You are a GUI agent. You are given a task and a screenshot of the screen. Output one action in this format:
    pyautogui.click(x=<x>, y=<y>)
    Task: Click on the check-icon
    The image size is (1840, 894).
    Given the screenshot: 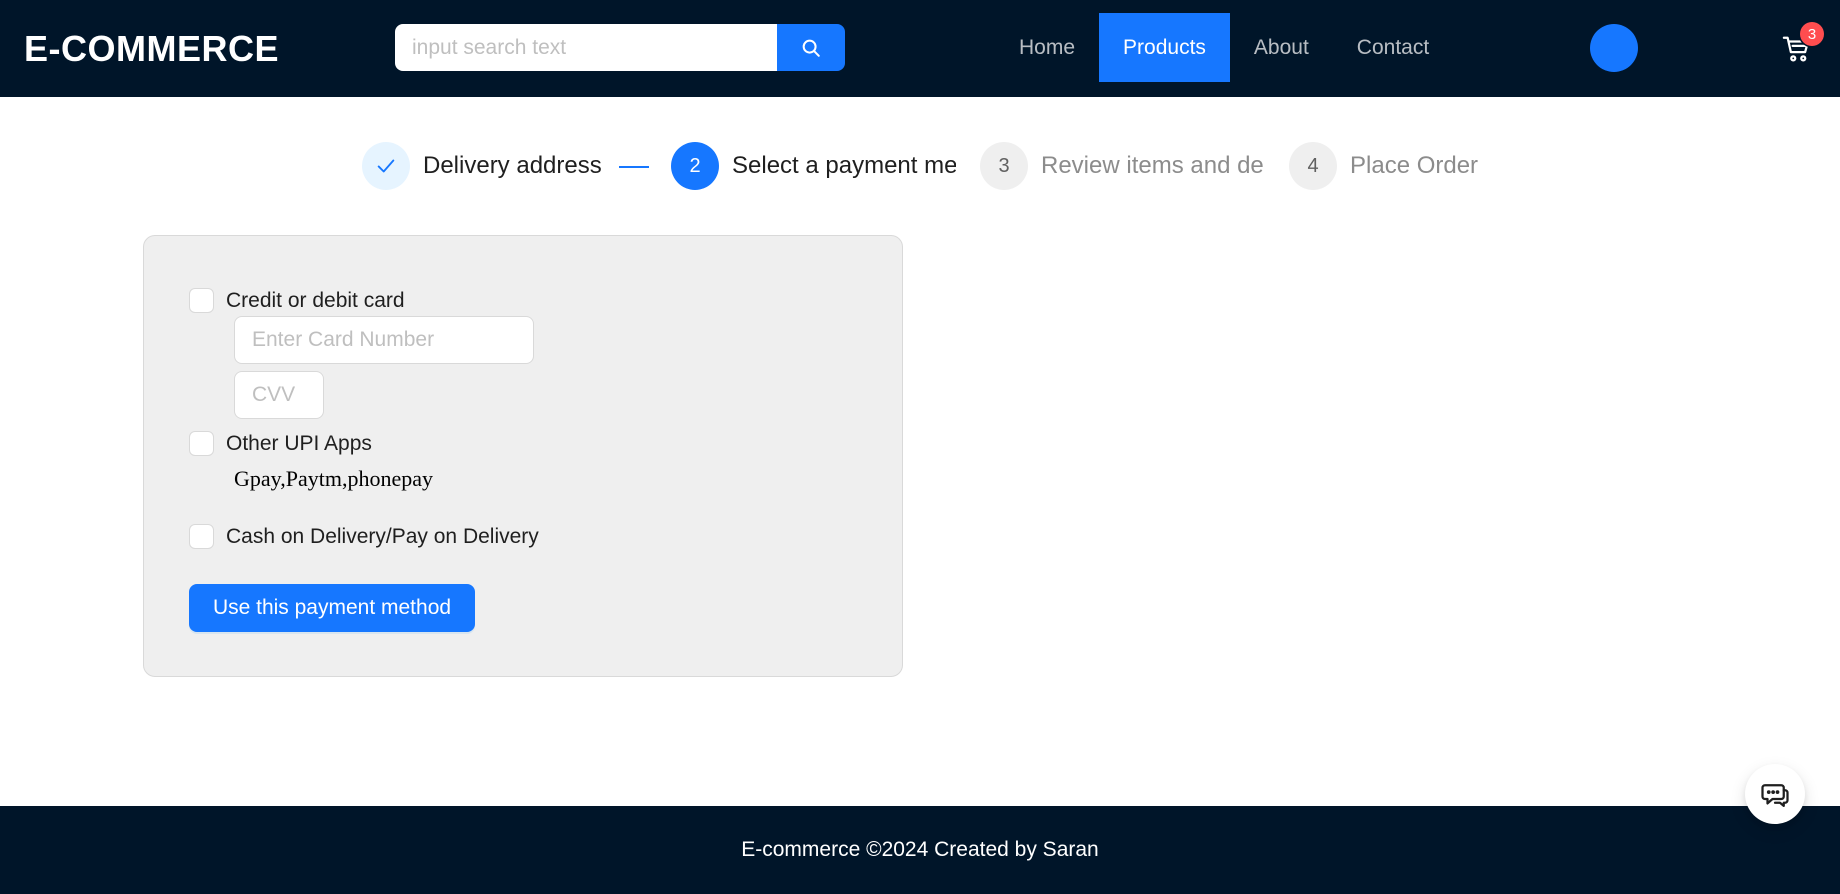 What is the action you would take?
    pyautogui.click(x=386, y=166)
    